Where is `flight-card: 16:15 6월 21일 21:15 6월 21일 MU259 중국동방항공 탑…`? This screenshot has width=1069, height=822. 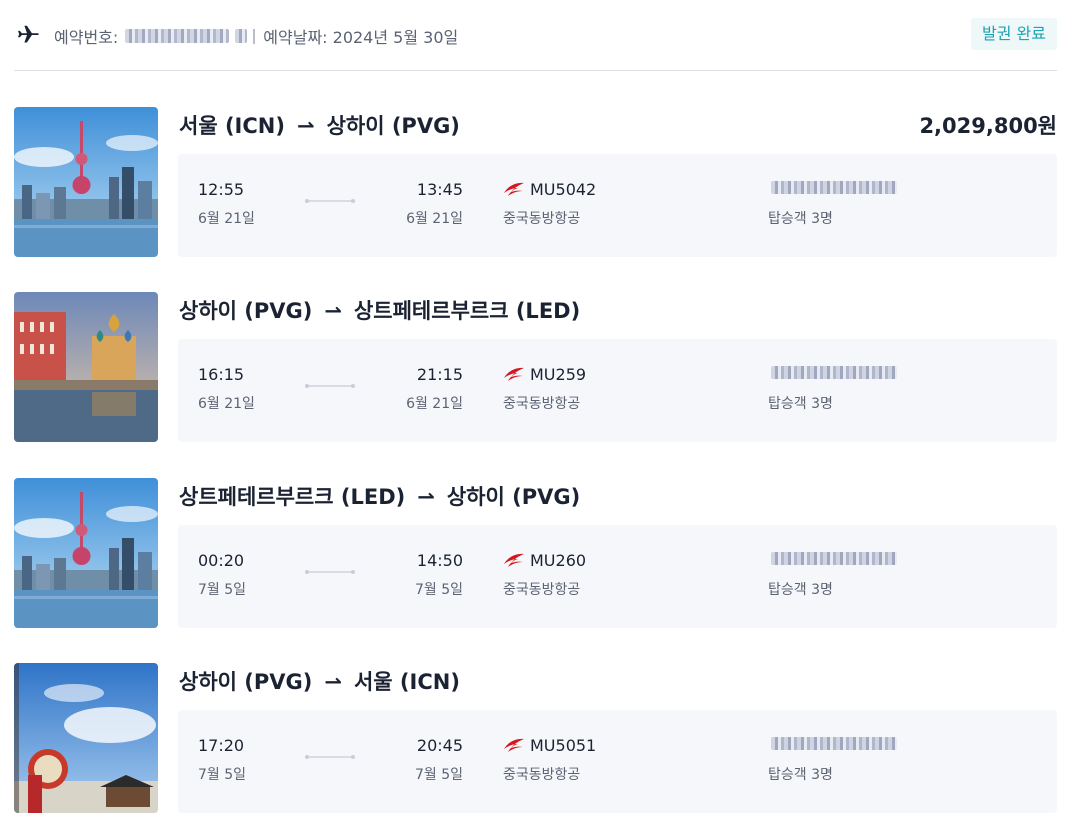
flight-card: 16:15 6월 21일 21:15 6월 21일 MU259 중국동방항공 탑… is located at coordinates (617, 390).